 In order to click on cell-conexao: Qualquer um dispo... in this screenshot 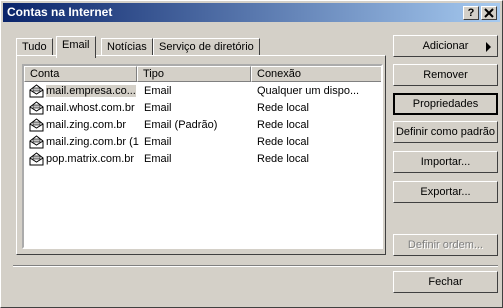, I will do `click(308, 91)`.